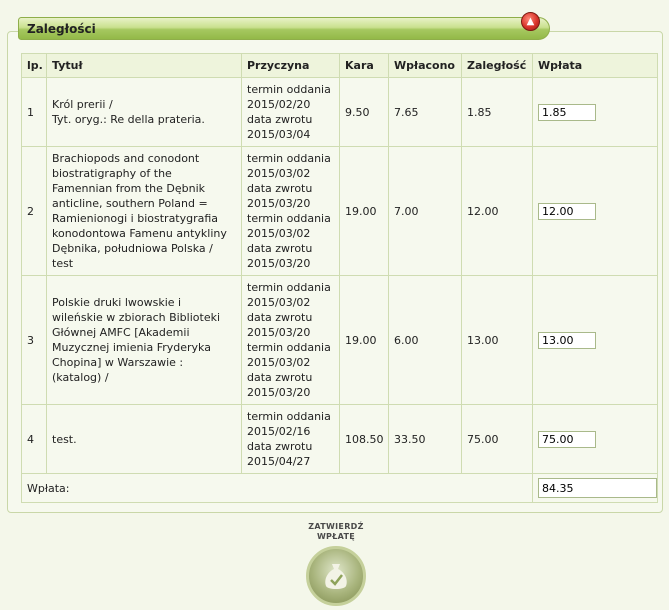 This screenshot has height=610, width=669. Describe the element at coordinates (530, 21) in the screenshot. I see `collapse-up-icon: ▲` at that location.